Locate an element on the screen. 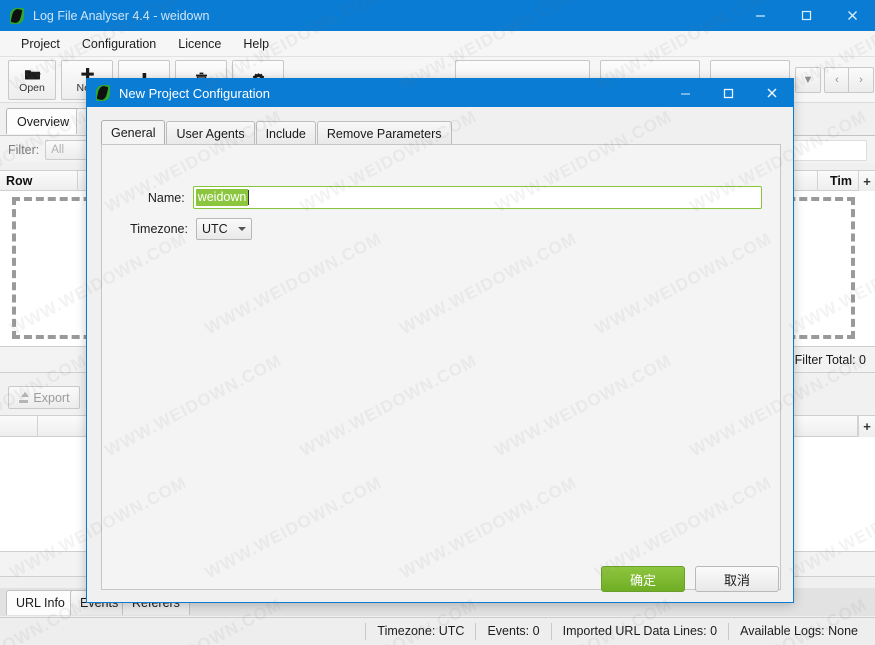 The height and width of the screenshot is (645, 875). toolbar-dropdown-button: ▼ is located at coordinates (808, 80).